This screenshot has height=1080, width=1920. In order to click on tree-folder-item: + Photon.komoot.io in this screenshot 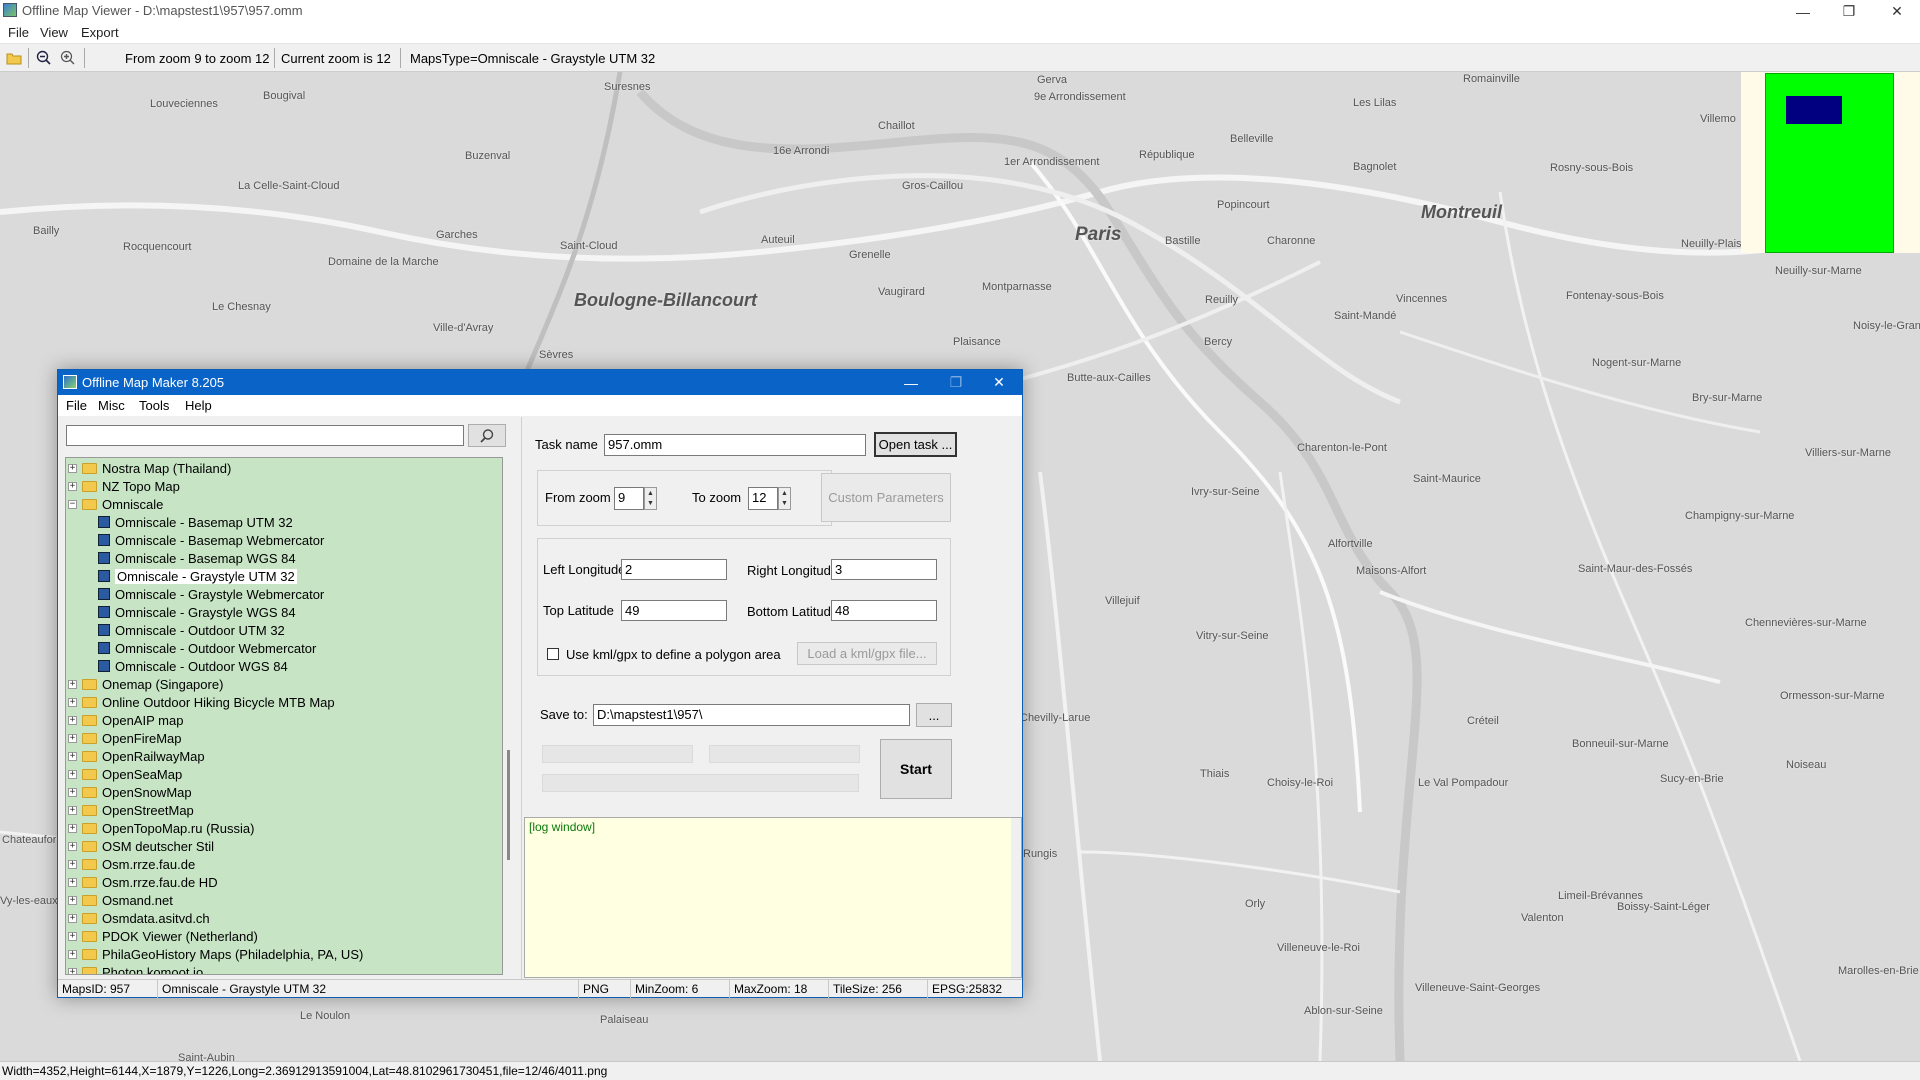, I will do `click(135, 968)`.